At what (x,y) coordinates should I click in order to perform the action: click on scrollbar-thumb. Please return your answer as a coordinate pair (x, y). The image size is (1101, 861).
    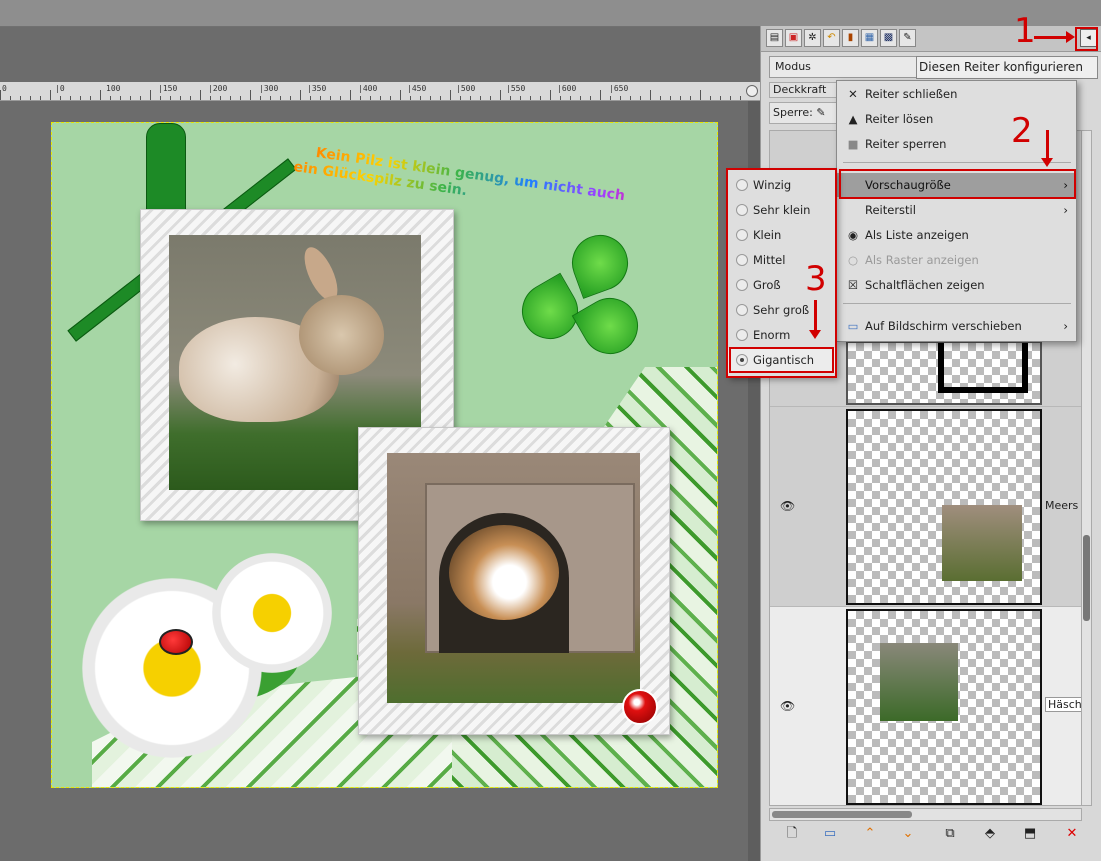
    Looking at the image, I should click on (1086, 578).